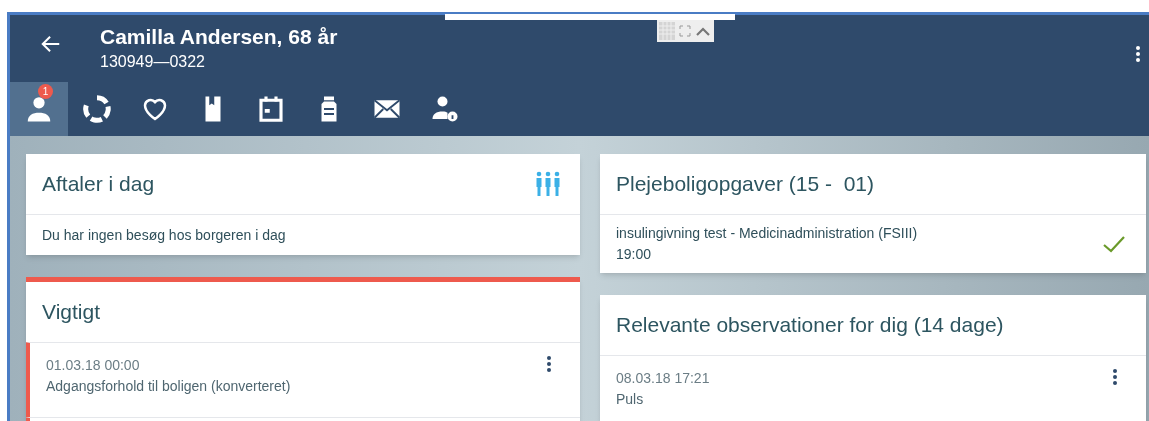 The width and height of the screenshot is (1149, 421). Describe the element at coordinates (634, 254) in the screenshot. I see `task-time: 19:00` at that location.